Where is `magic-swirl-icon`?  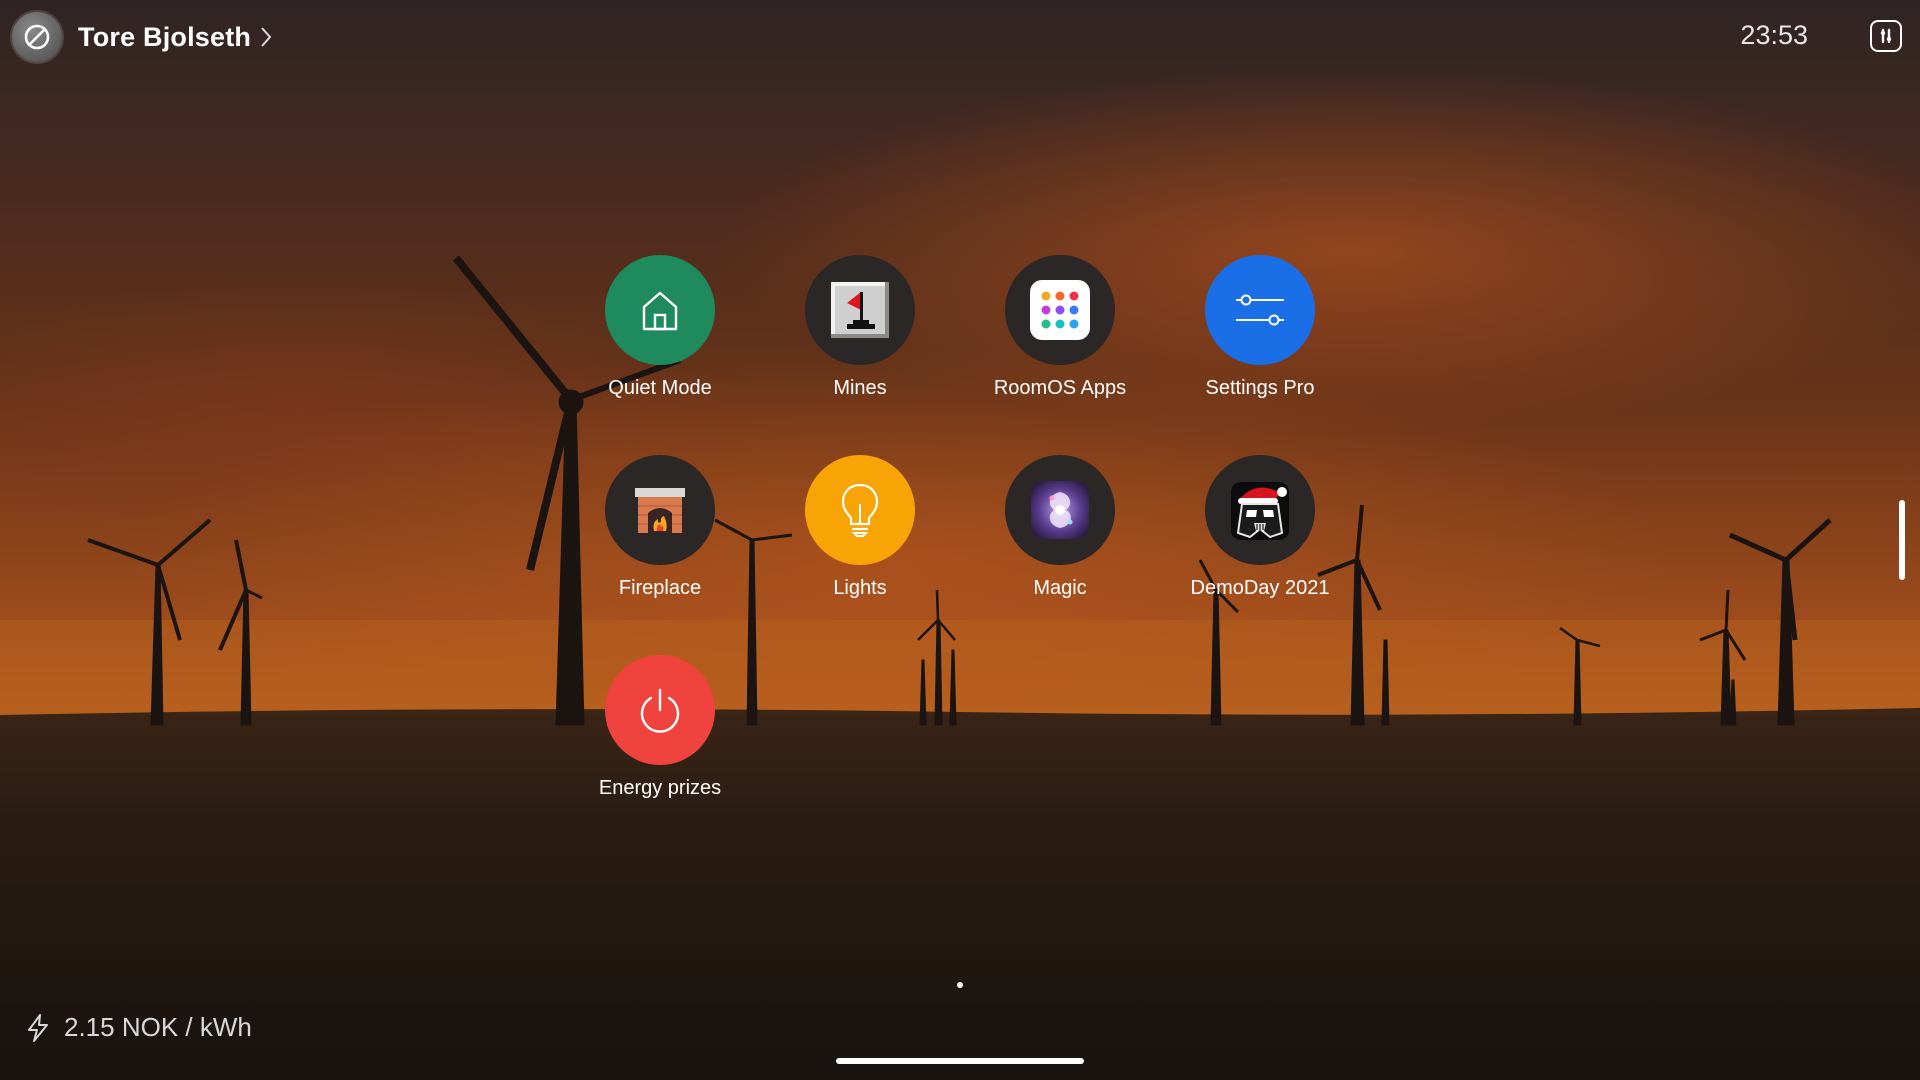
magic-swirl-icon is located at coordinates (1060, 510).